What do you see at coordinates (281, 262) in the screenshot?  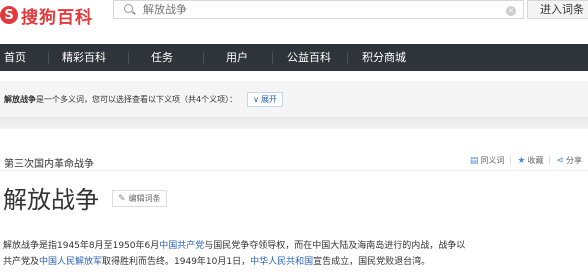 I see `link-prc: 中华人民共和国` at bounding box center [281, 262].